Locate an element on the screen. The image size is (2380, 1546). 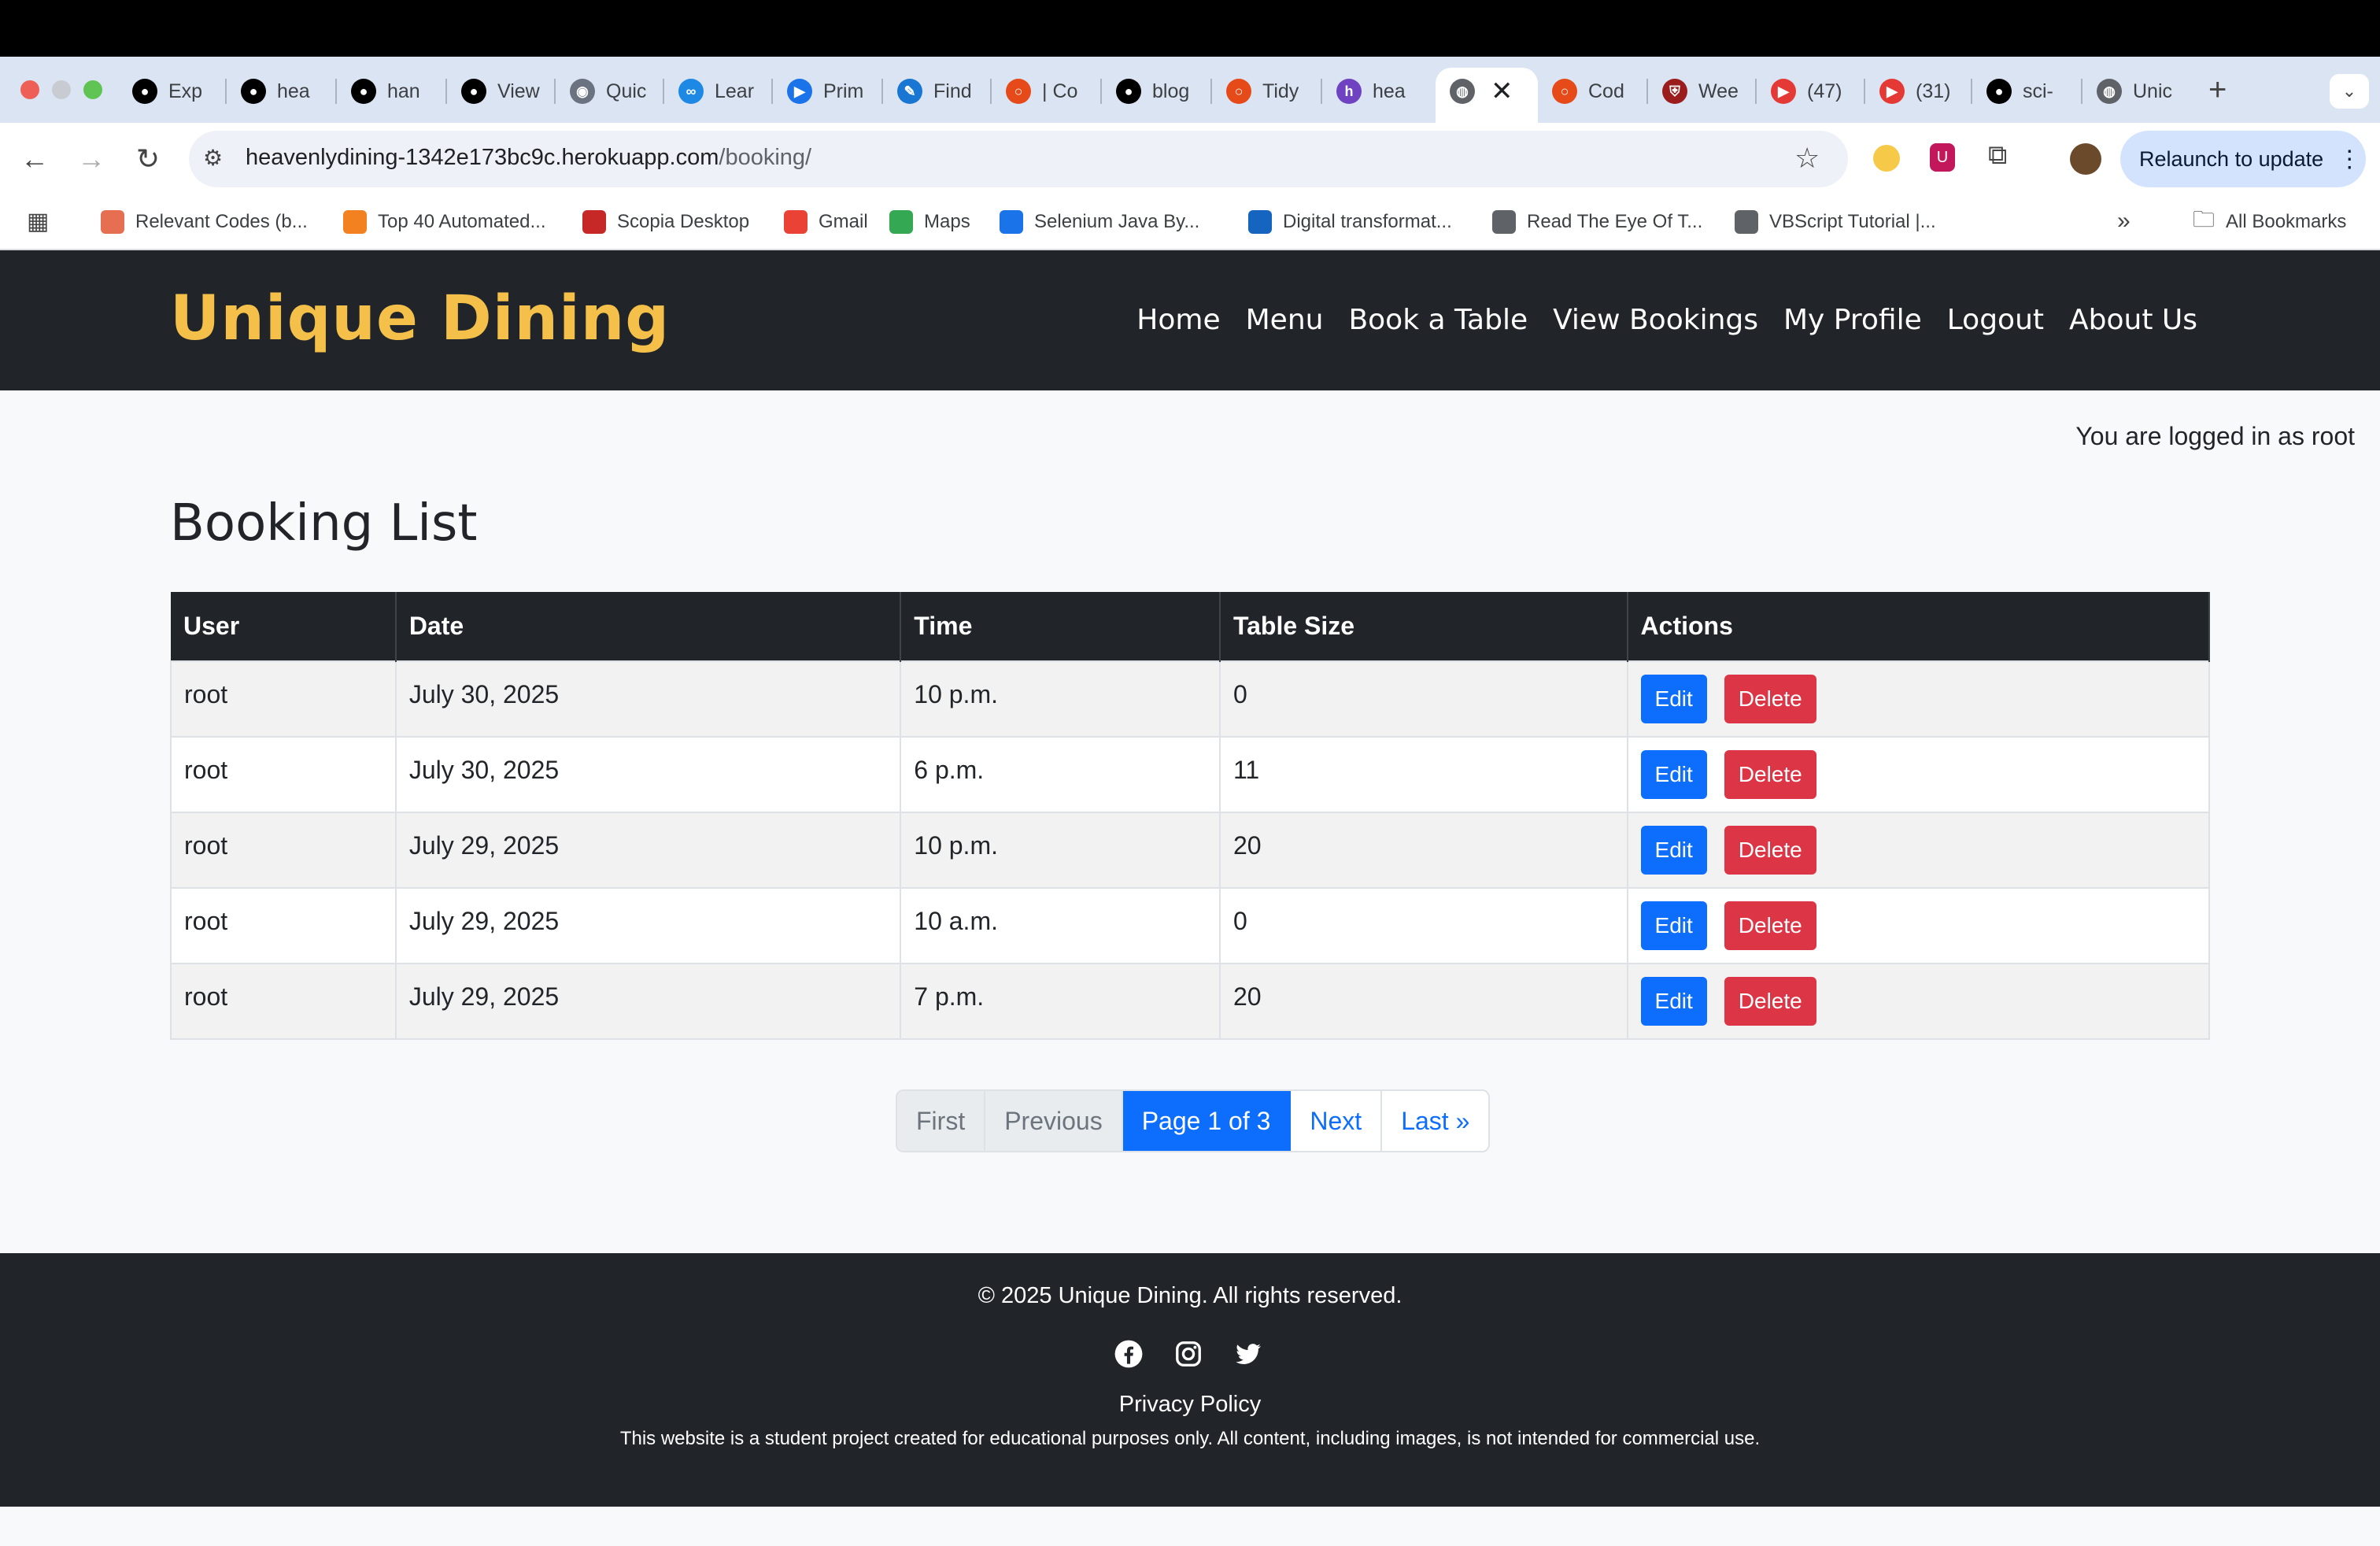
cell-user: root is located at coordinates (283, 1002).